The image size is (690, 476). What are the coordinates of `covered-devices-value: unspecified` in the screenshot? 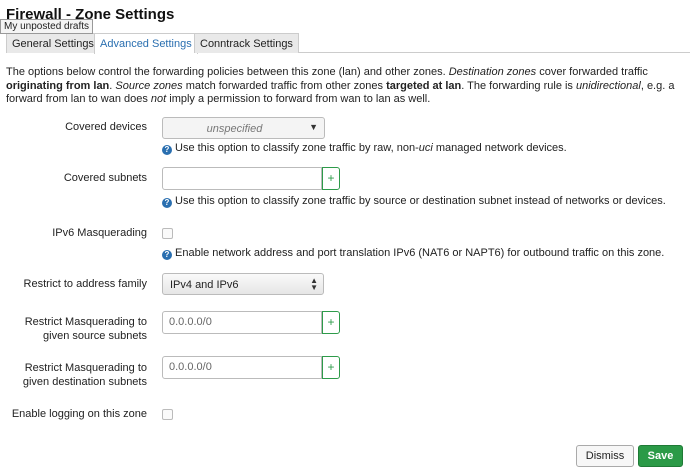 It's located at (234, 129).